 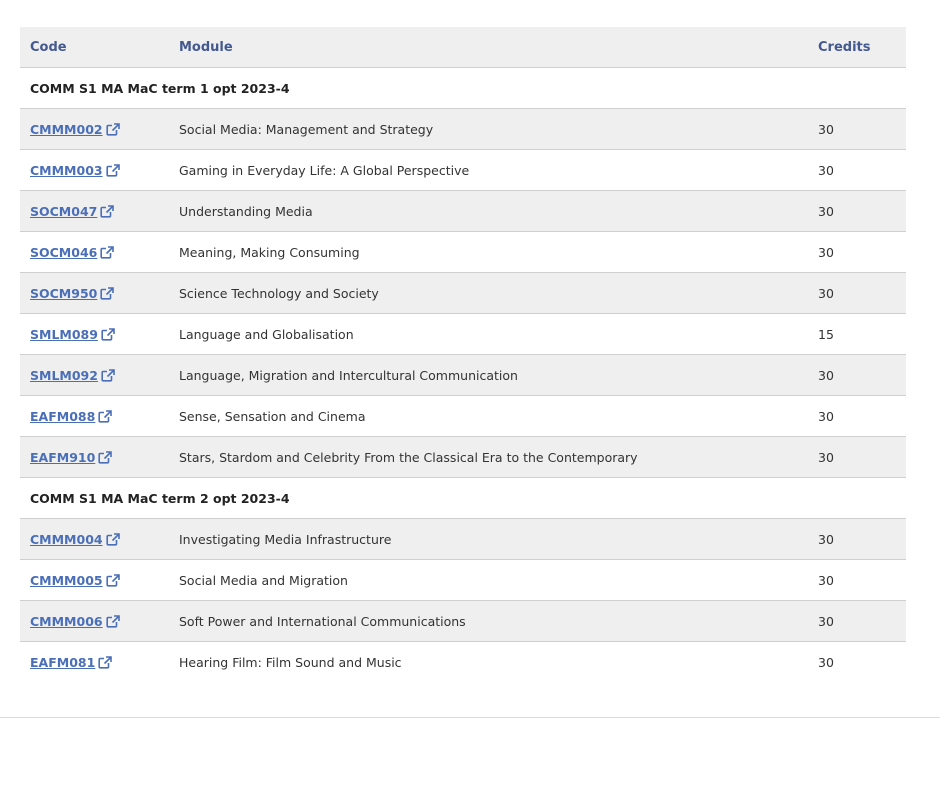 What do you see at coordinates (66, 129) in the screenshot?
I see `module-code-text: CMMM002` at bounding box center [66, 129].